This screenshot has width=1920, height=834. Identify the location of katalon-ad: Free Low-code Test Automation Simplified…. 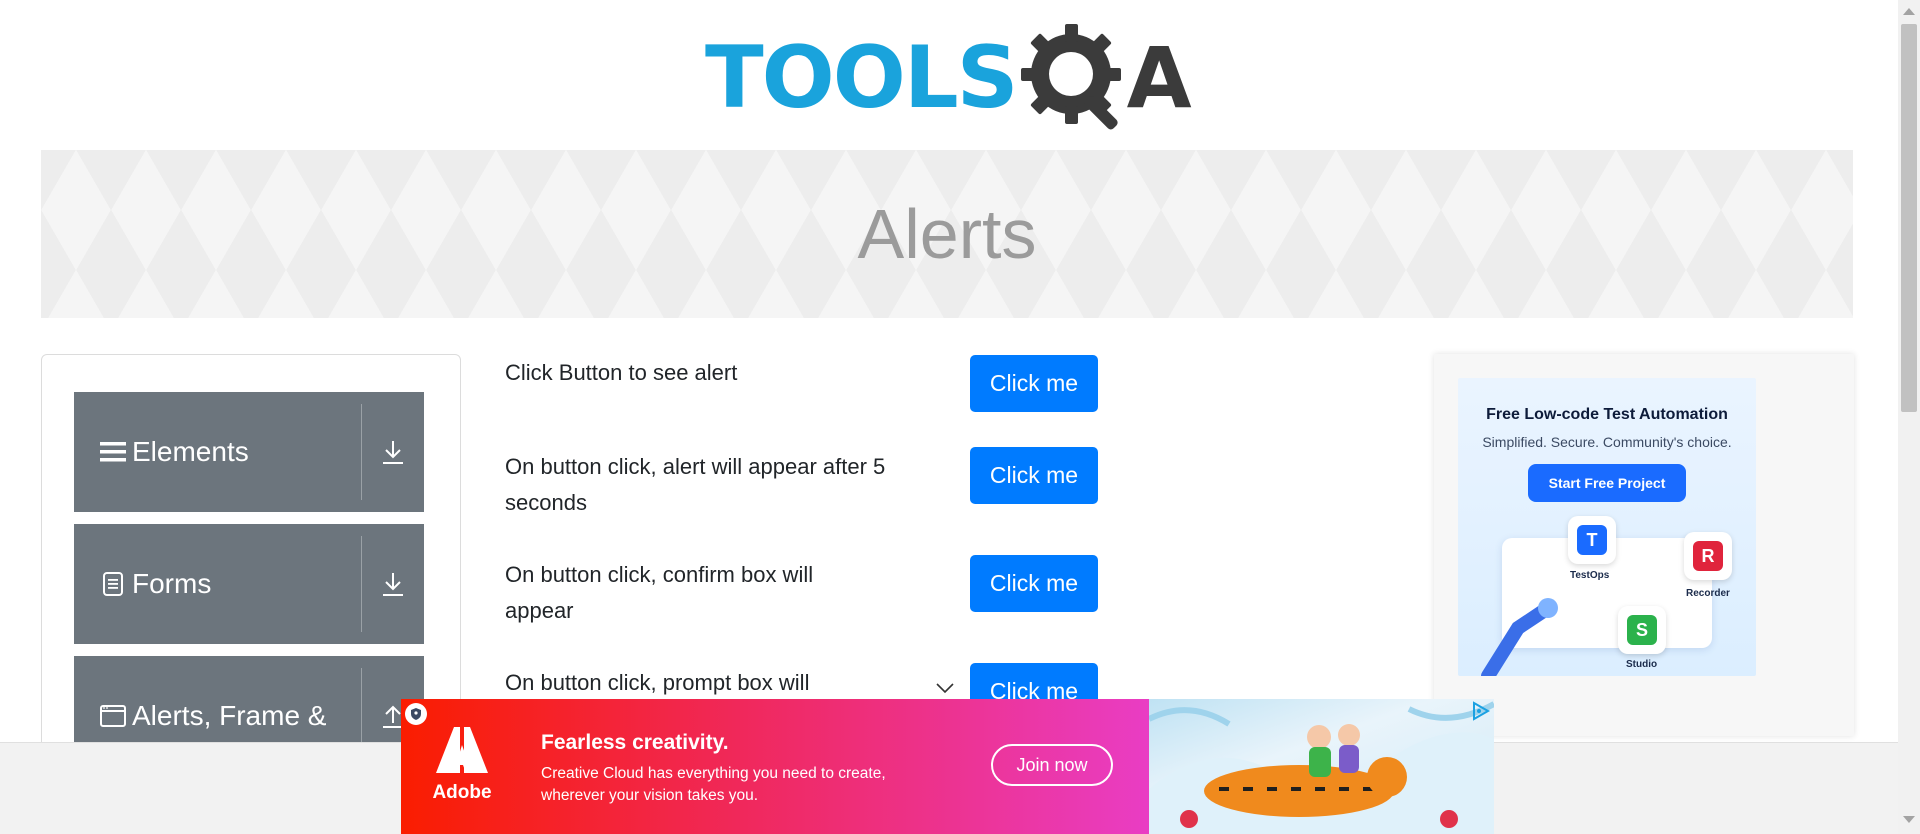
(1607, 527).